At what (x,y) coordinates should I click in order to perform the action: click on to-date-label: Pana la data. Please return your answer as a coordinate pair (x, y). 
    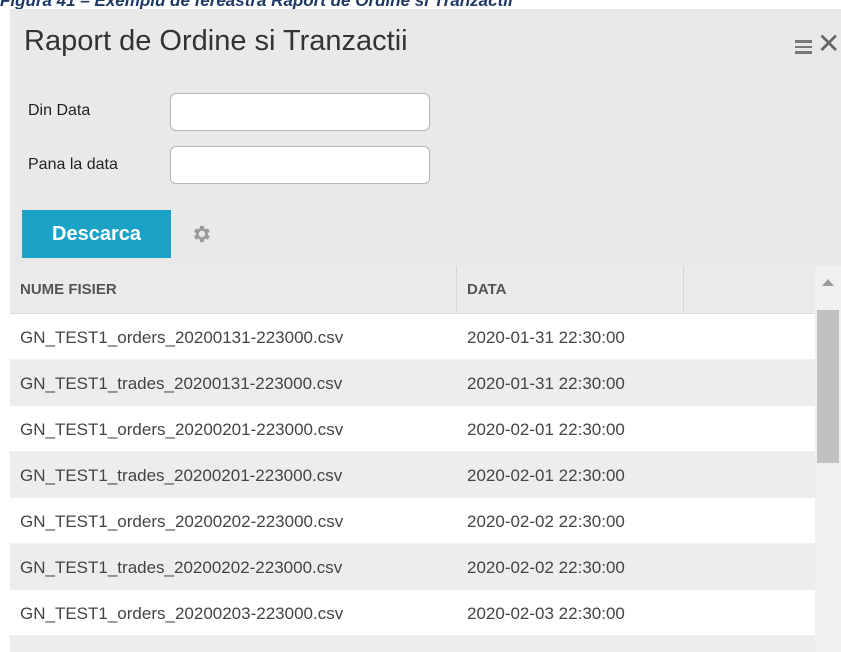
    Looking at the image, I should click on (73, 164).